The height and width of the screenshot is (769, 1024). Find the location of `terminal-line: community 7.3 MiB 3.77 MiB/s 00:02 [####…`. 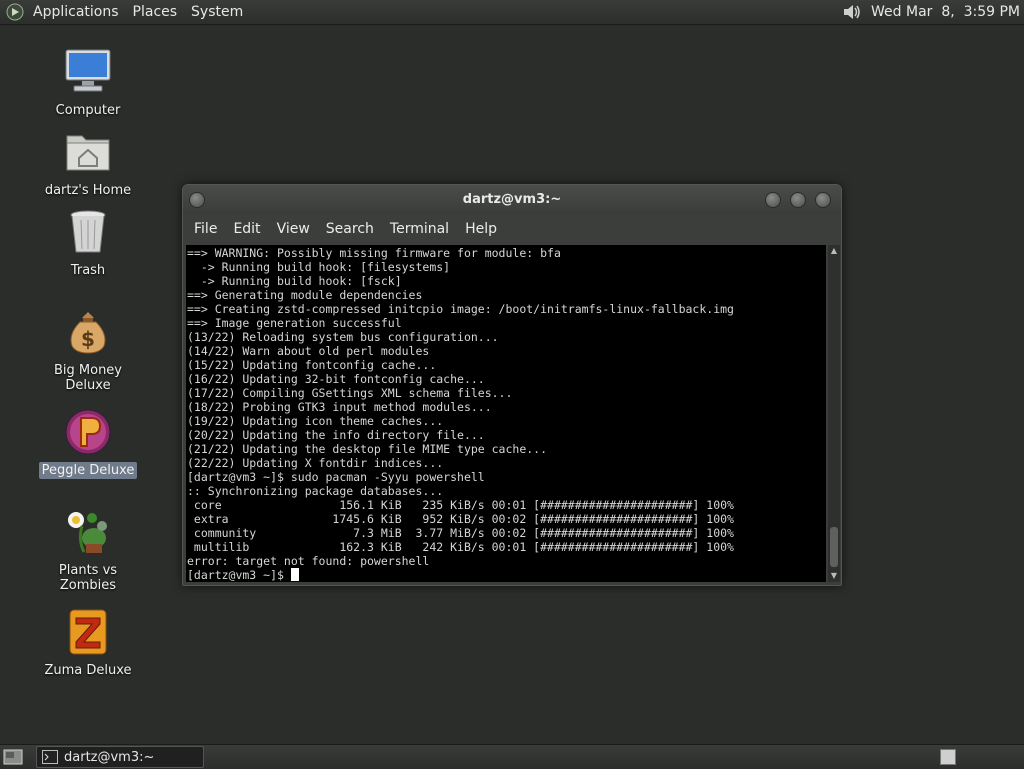

terminal-line: community 7.3 MiB 3.77 MiB/s 00:02 [####… is located at coordinates (460, 533).